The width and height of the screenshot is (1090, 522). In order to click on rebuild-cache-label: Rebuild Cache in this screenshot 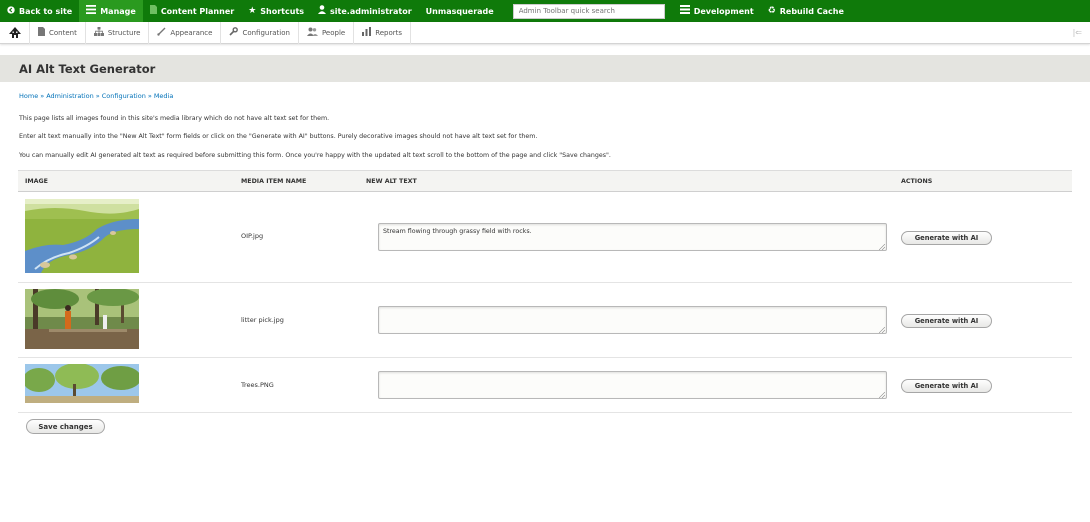, I will do `click(811, 11)`.